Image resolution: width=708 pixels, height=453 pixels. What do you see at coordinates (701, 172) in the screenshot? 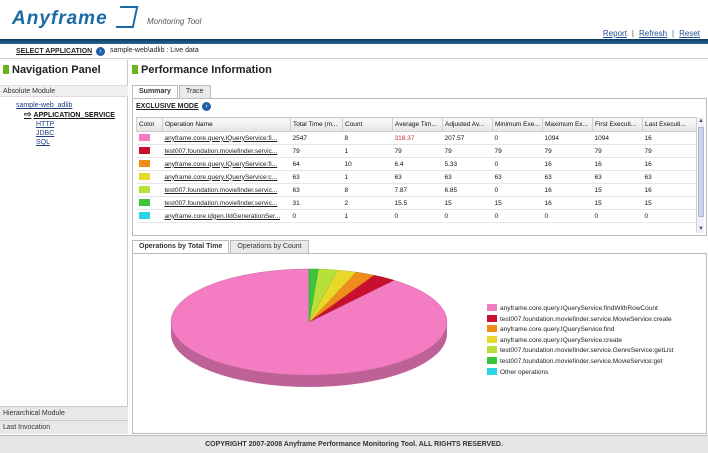
I see `scroll-thumb` at bounding box center [701, 172].